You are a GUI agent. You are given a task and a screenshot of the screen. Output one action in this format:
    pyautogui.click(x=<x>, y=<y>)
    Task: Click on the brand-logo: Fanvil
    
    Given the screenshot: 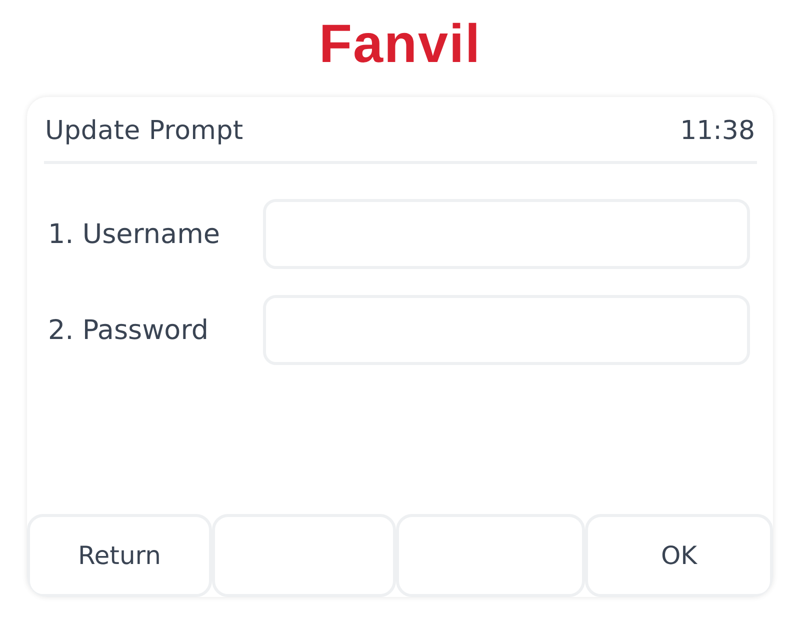 What is the action you would take?
    pyautogui.click(x=400, y=43)
    